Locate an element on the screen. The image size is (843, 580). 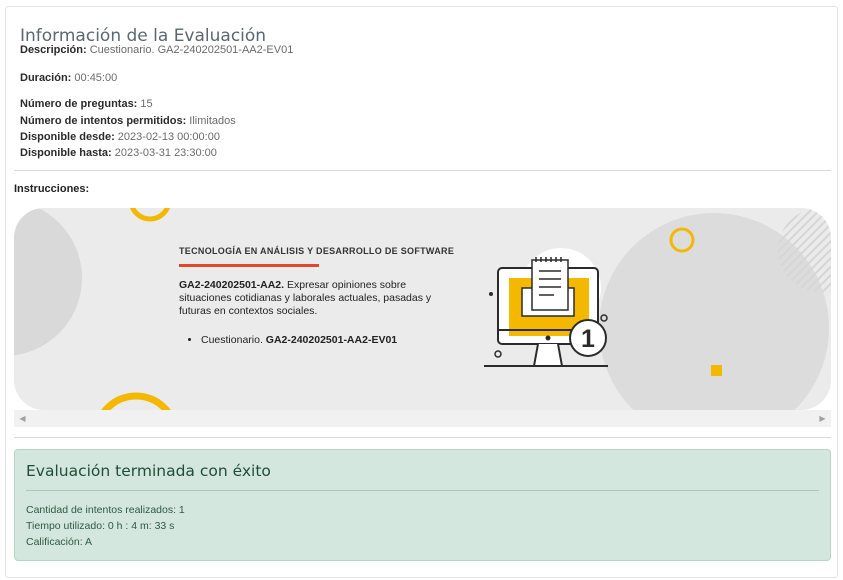
duration-row: Duración: 00:45:00 is located at coordinates (68, 78).